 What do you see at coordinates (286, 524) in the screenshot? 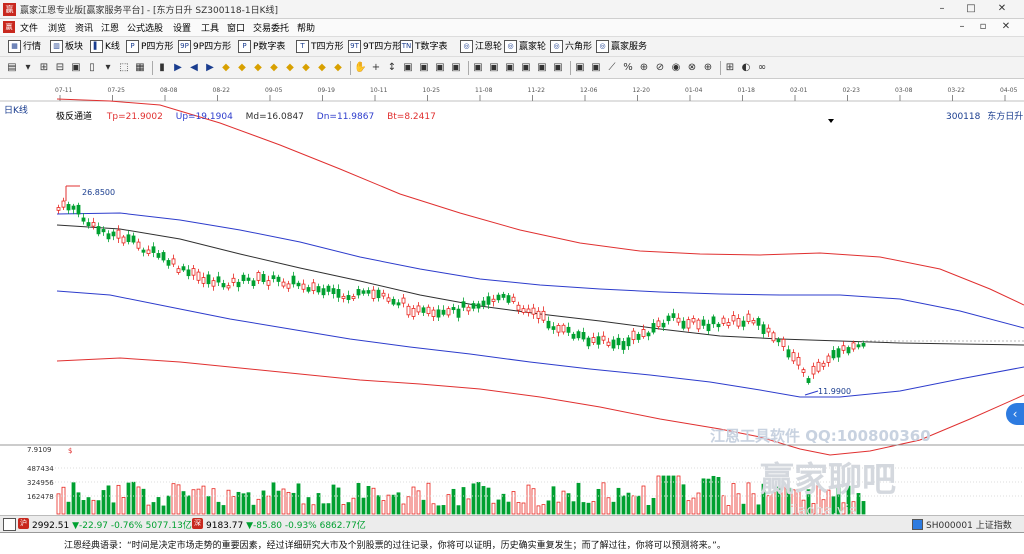
I see `sz-index-quote: 9183.77 ▼-85.80 -0.93% 6862.77亿` at bounding box center [286, 524].